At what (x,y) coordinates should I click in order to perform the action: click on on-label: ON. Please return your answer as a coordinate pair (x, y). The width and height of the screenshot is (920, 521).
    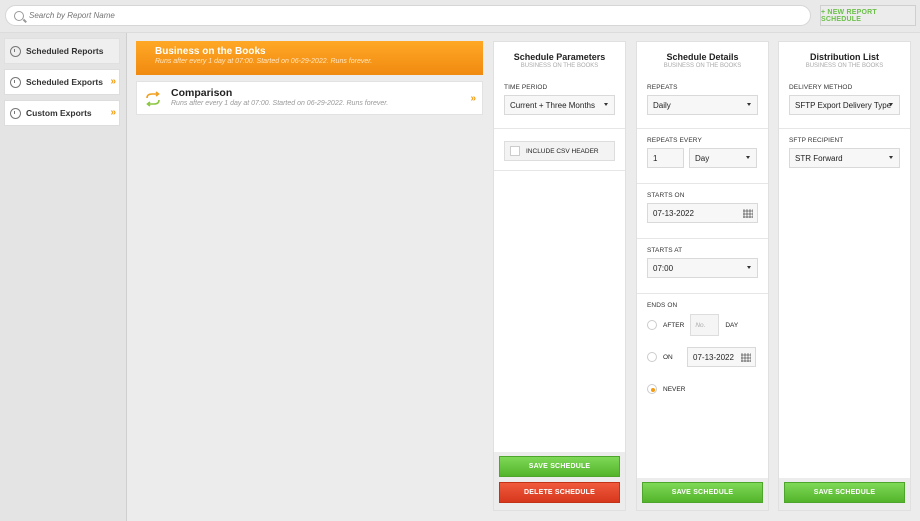
    Looking at the image, I should click on (668, 357).